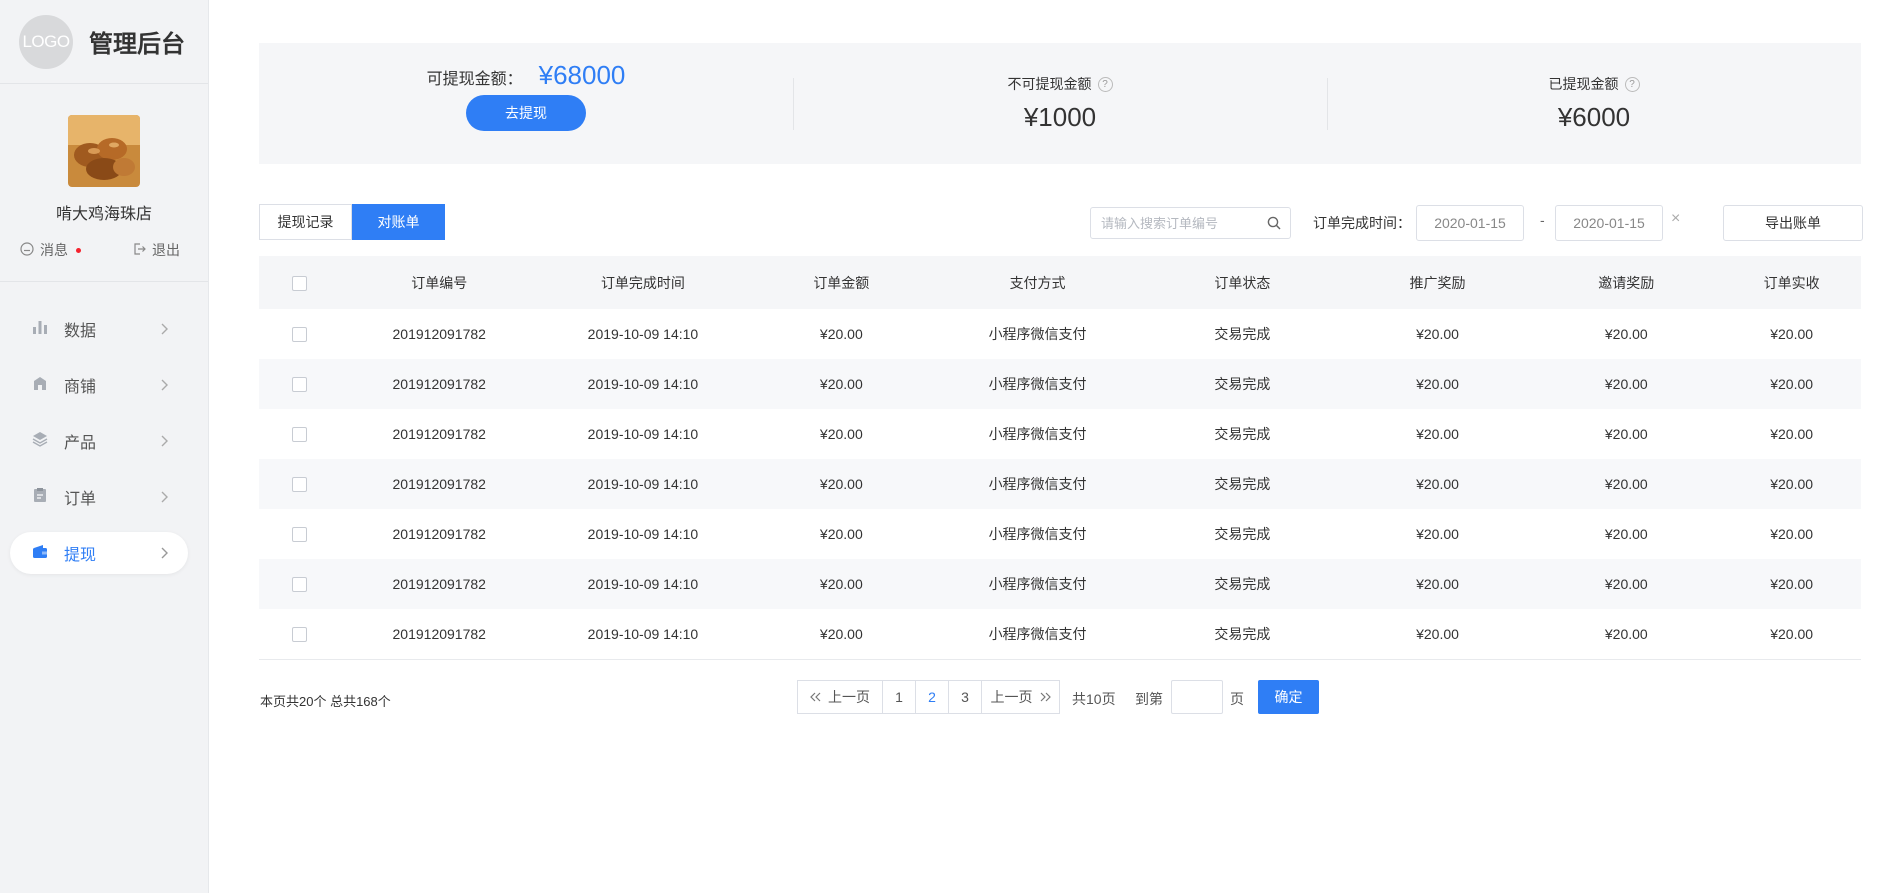  I want to click on app-title: 管理后台, so click(137, 44).